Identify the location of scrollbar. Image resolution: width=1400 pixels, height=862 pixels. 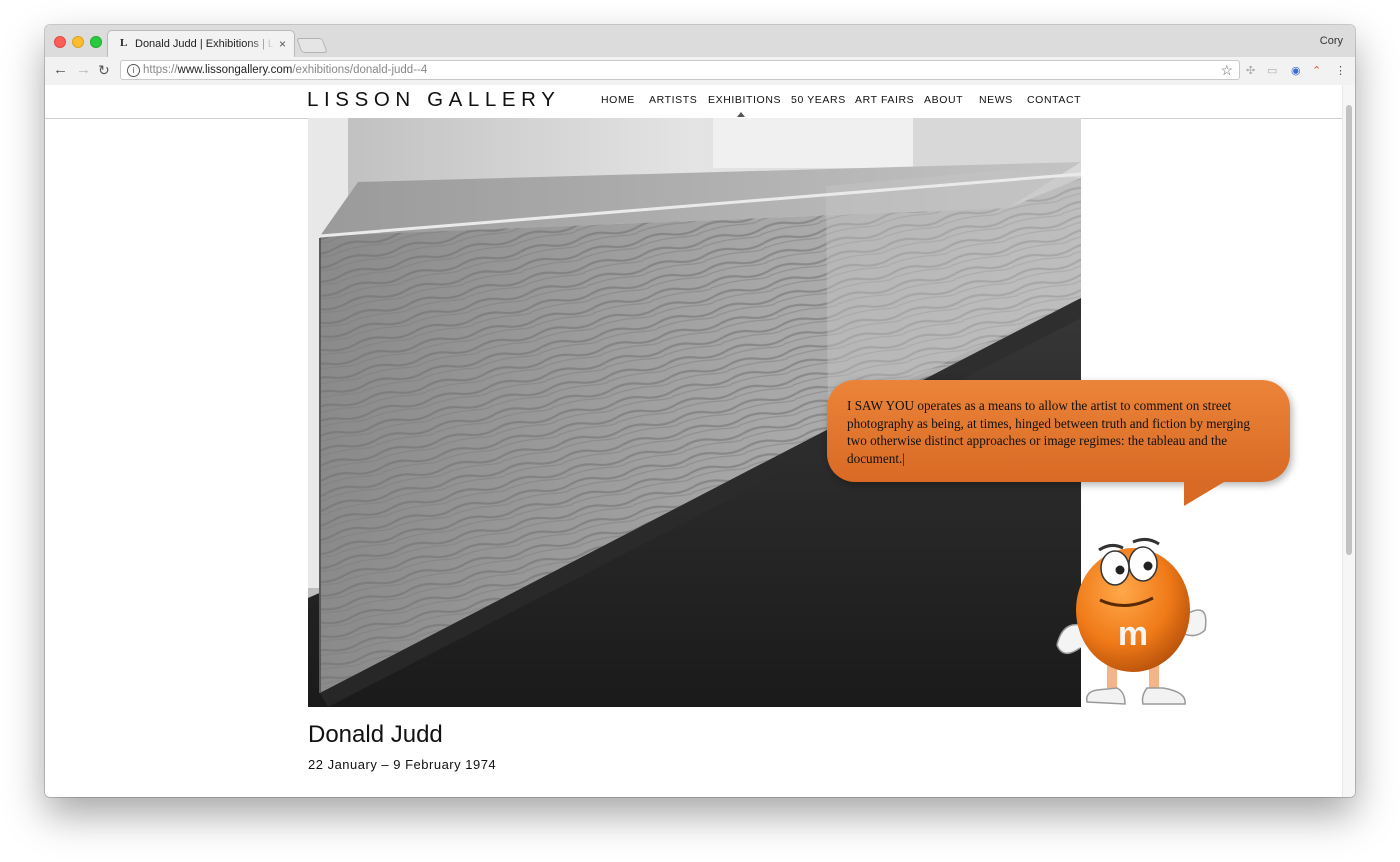
(1348, 441).